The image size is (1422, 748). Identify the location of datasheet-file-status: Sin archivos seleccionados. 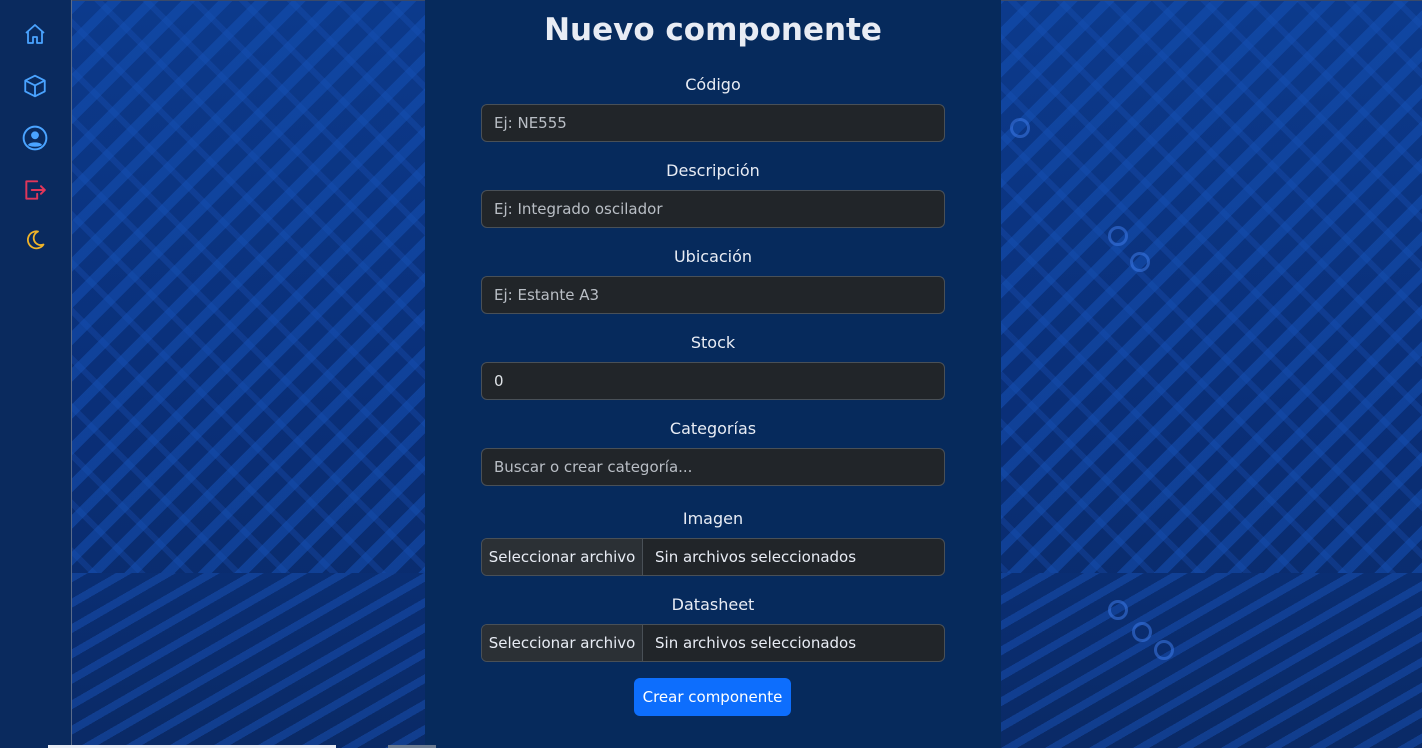
(756, 643).